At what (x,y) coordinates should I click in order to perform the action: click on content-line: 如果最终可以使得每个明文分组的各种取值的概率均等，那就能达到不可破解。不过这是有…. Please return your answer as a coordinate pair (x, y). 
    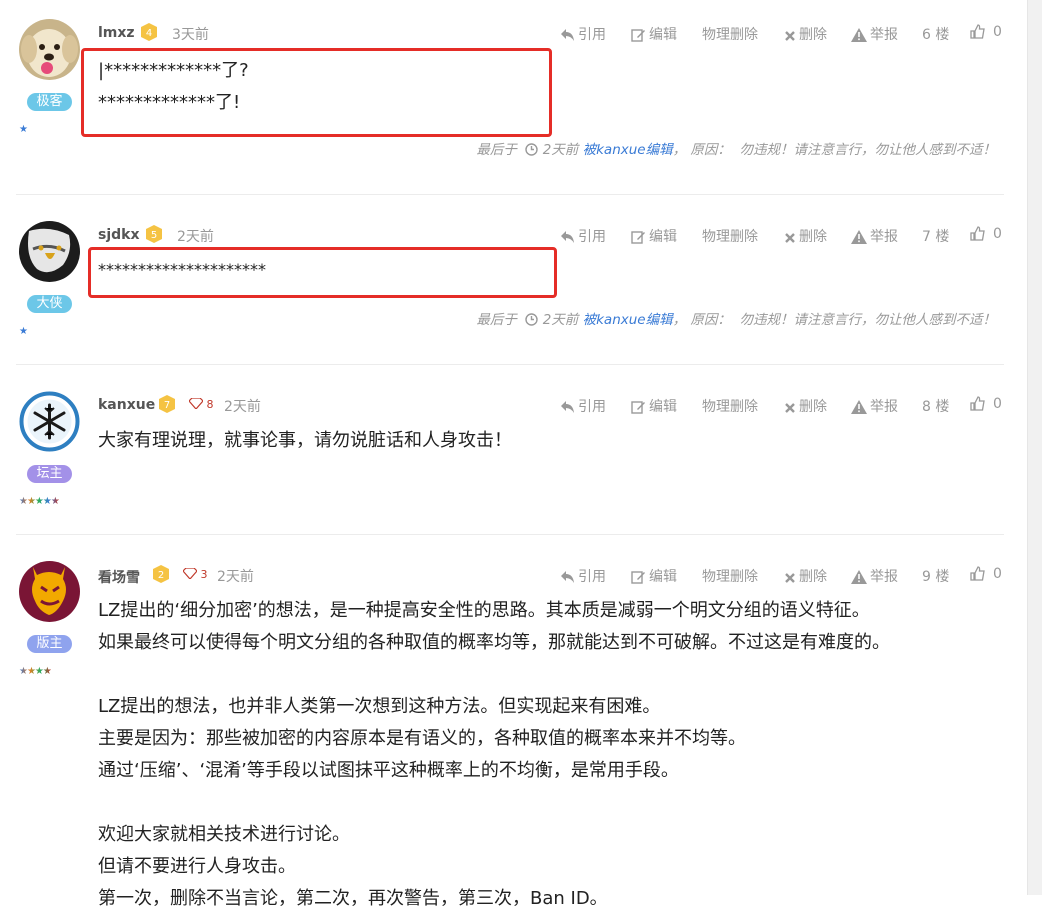
    Looking at the image, I should click on (494, 642).